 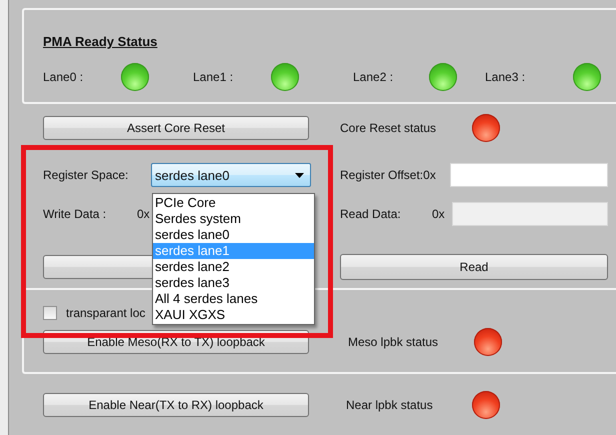 I want to click on assert-reset-button: Assert Core Reset, so click(x=176, y=128).